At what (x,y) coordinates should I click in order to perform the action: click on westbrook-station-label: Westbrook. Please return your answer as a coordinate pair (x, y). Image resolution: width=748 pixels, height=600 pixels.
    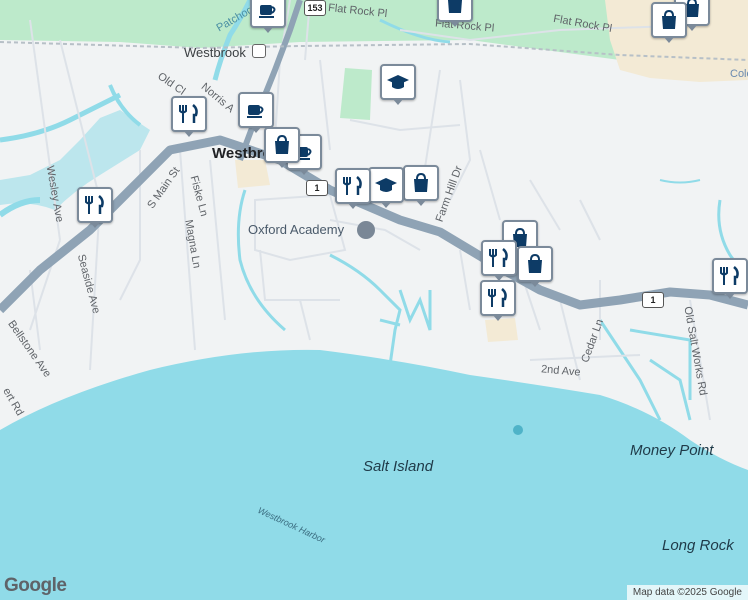
    Looking at the image, I should click on (215, 52).